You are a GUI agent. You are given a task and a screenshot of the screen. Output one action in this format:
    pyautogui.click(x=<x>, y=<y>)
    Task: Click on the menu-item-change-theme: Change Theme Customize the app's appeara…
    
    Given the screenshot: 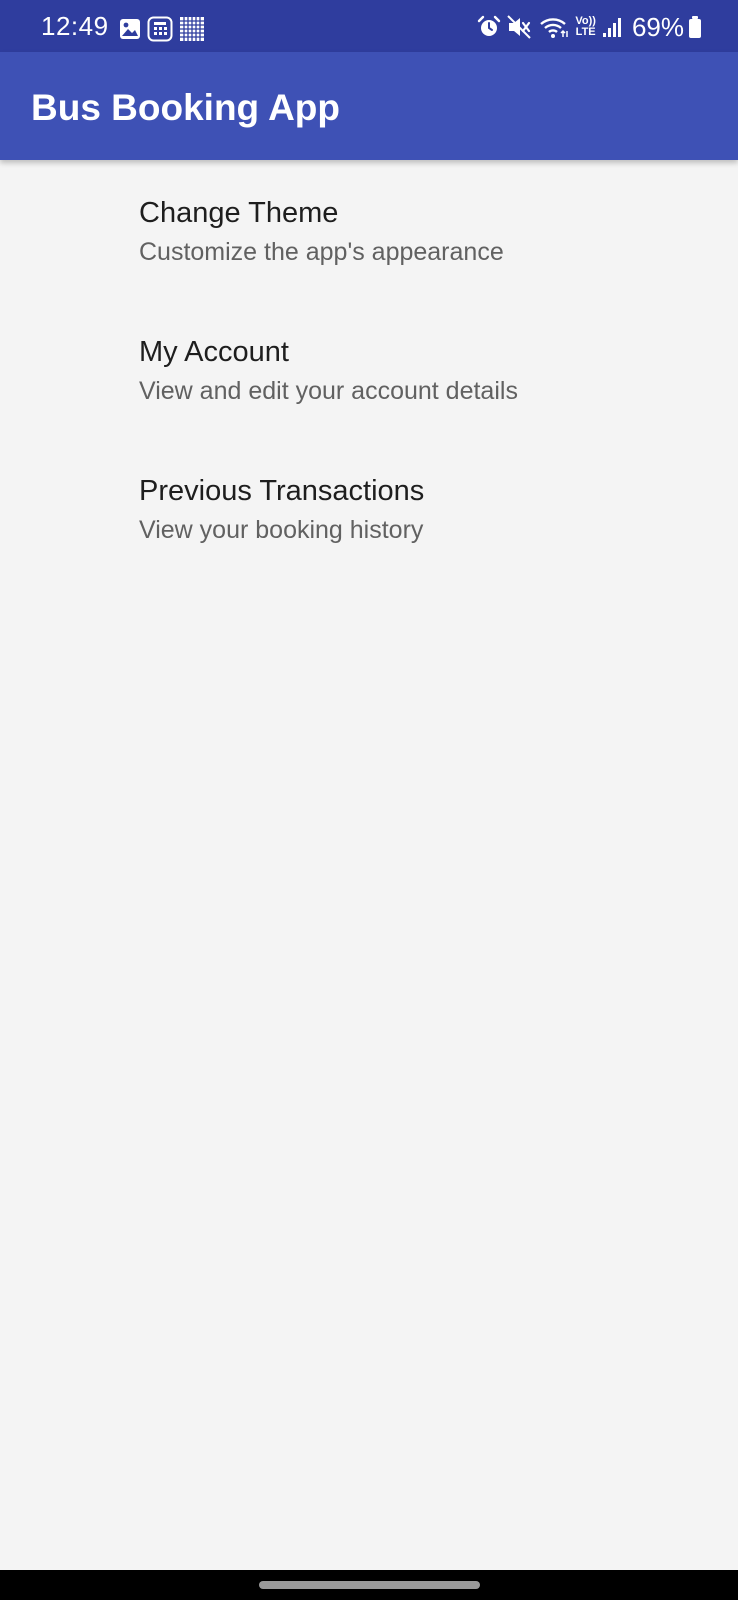 What is the action you would take?
    pyautogui.click(x=369, y=229)
    